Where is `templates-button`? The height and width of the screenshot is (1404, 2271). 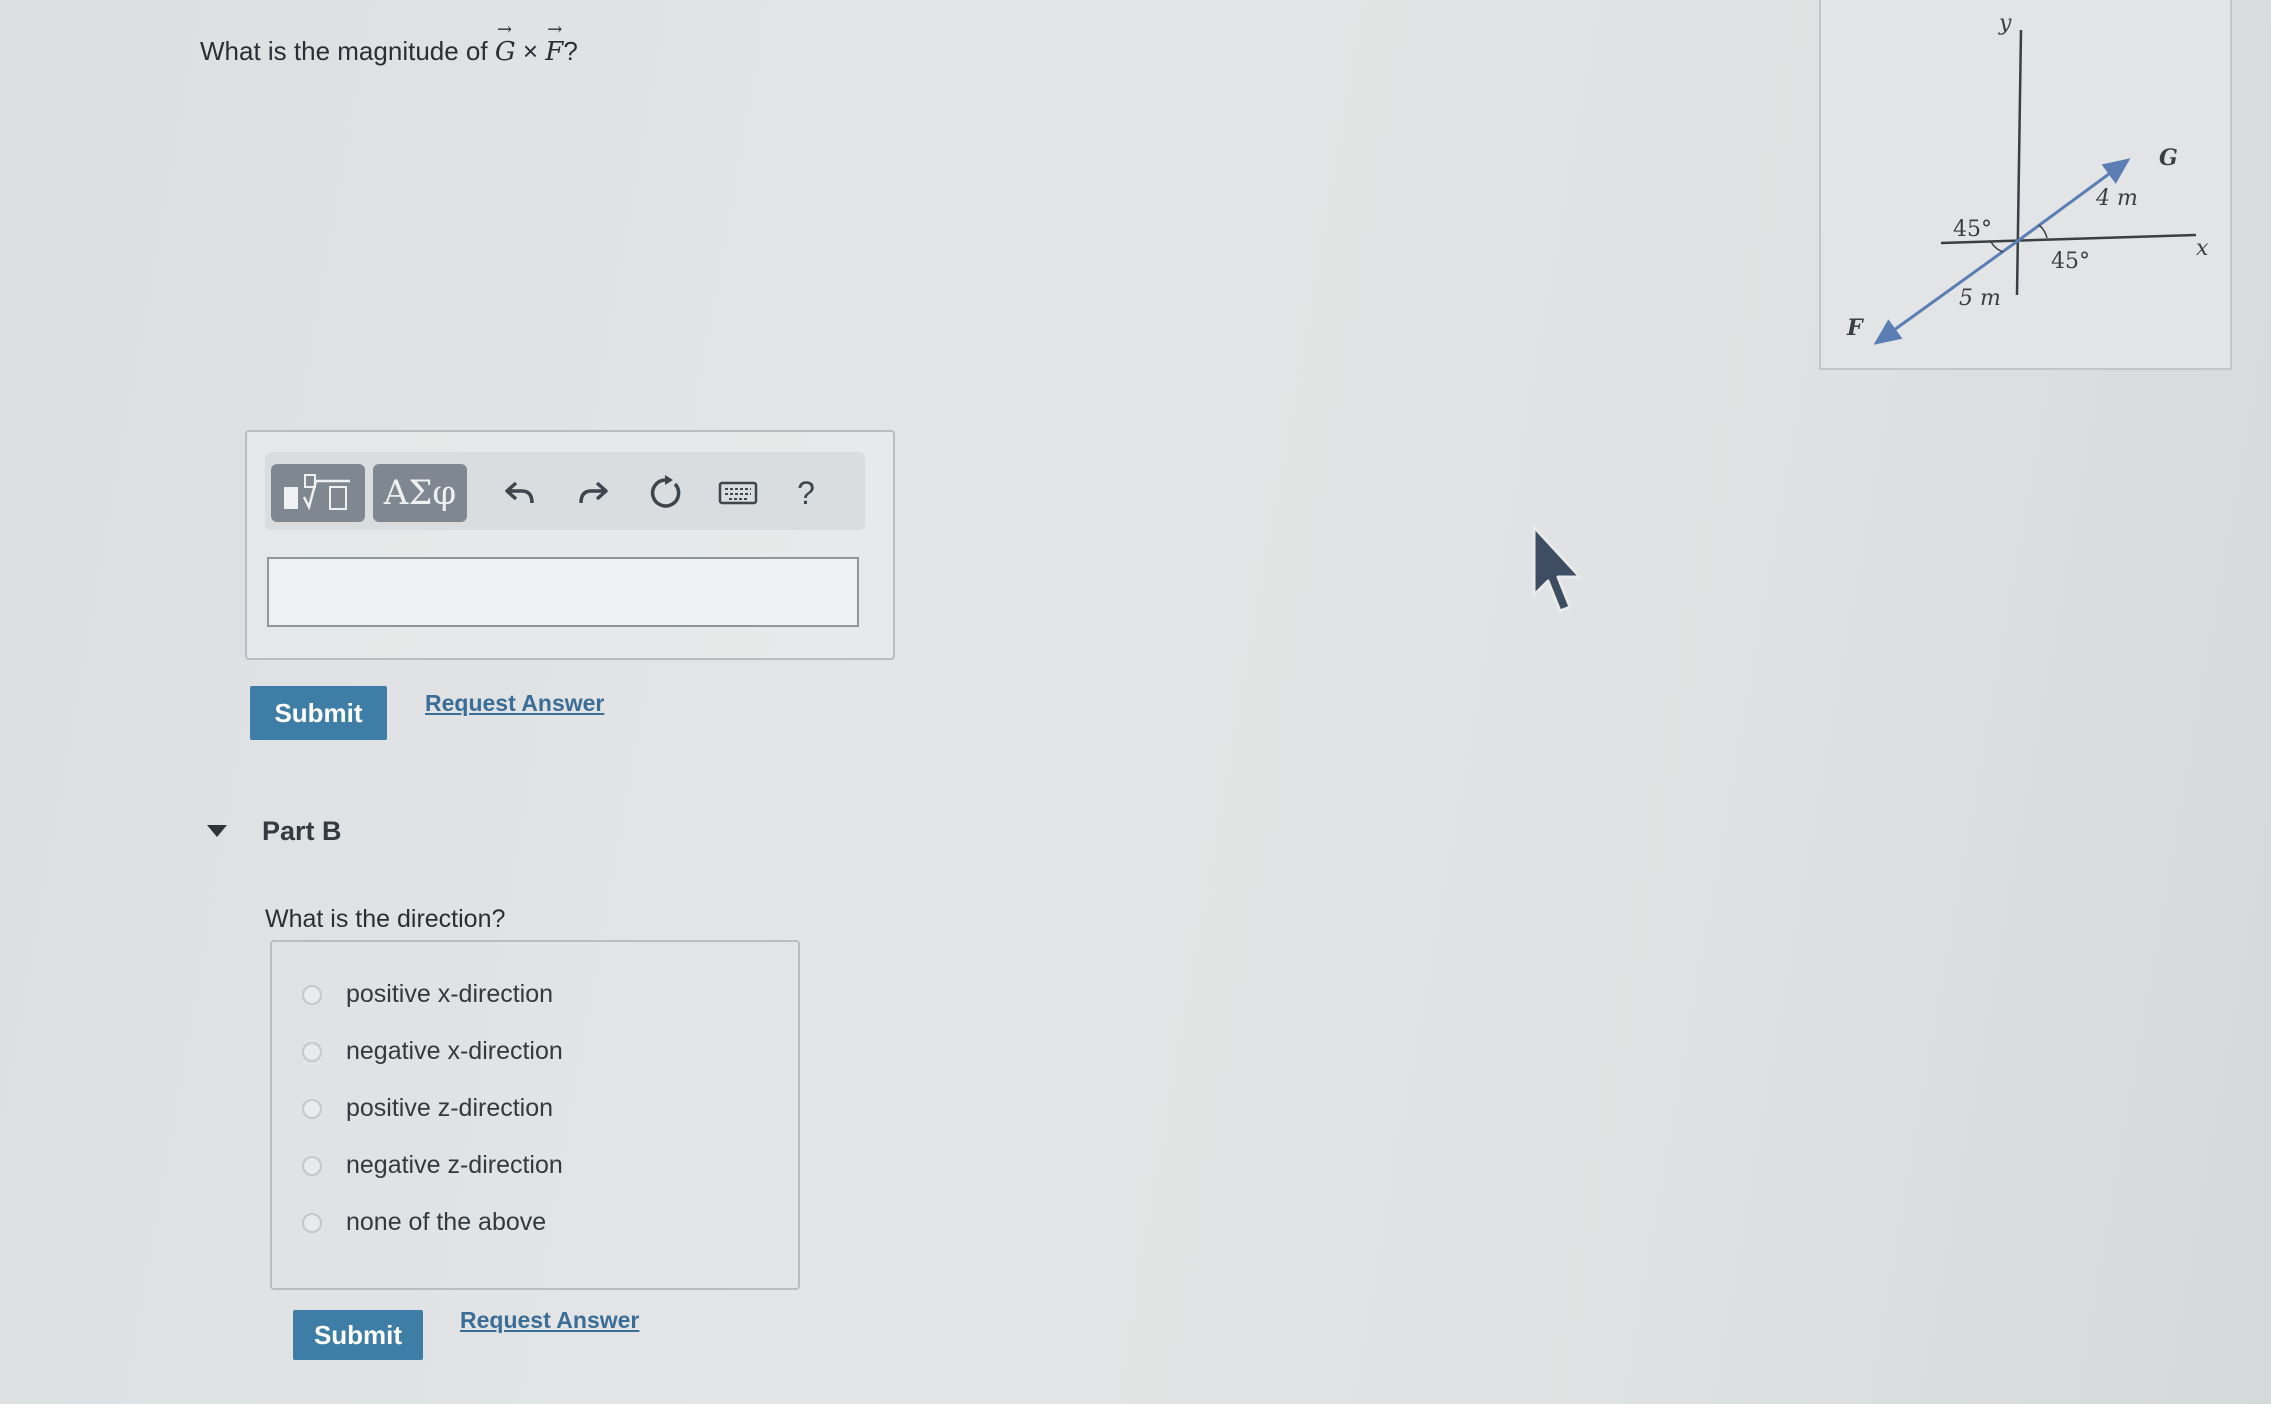 templates-button is located at coordinates (318, 493).